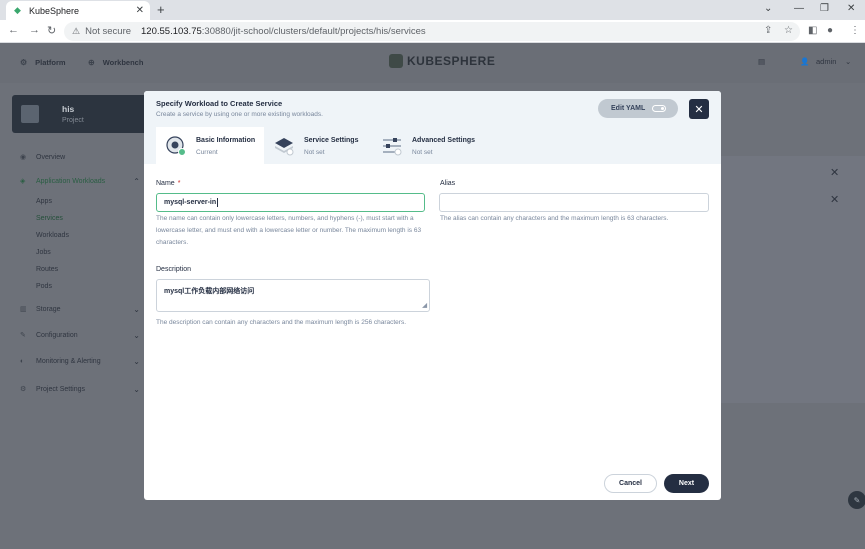 This screenshot has width=865, height=549. What do you see at coordinates (51, 30) in the screenshot?
I see `reload-icon: ↻` at bounding box center [51, 30].